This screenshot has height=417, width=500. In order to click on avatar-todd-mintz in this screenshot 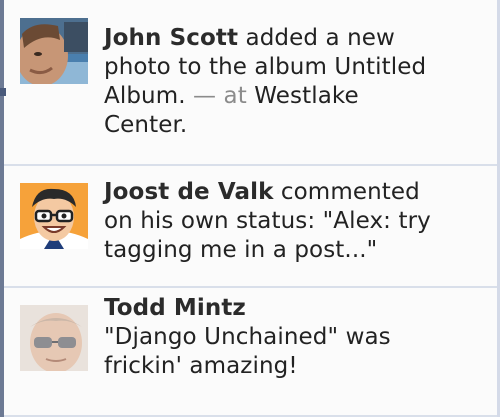, I will do `click(54, 338)`.